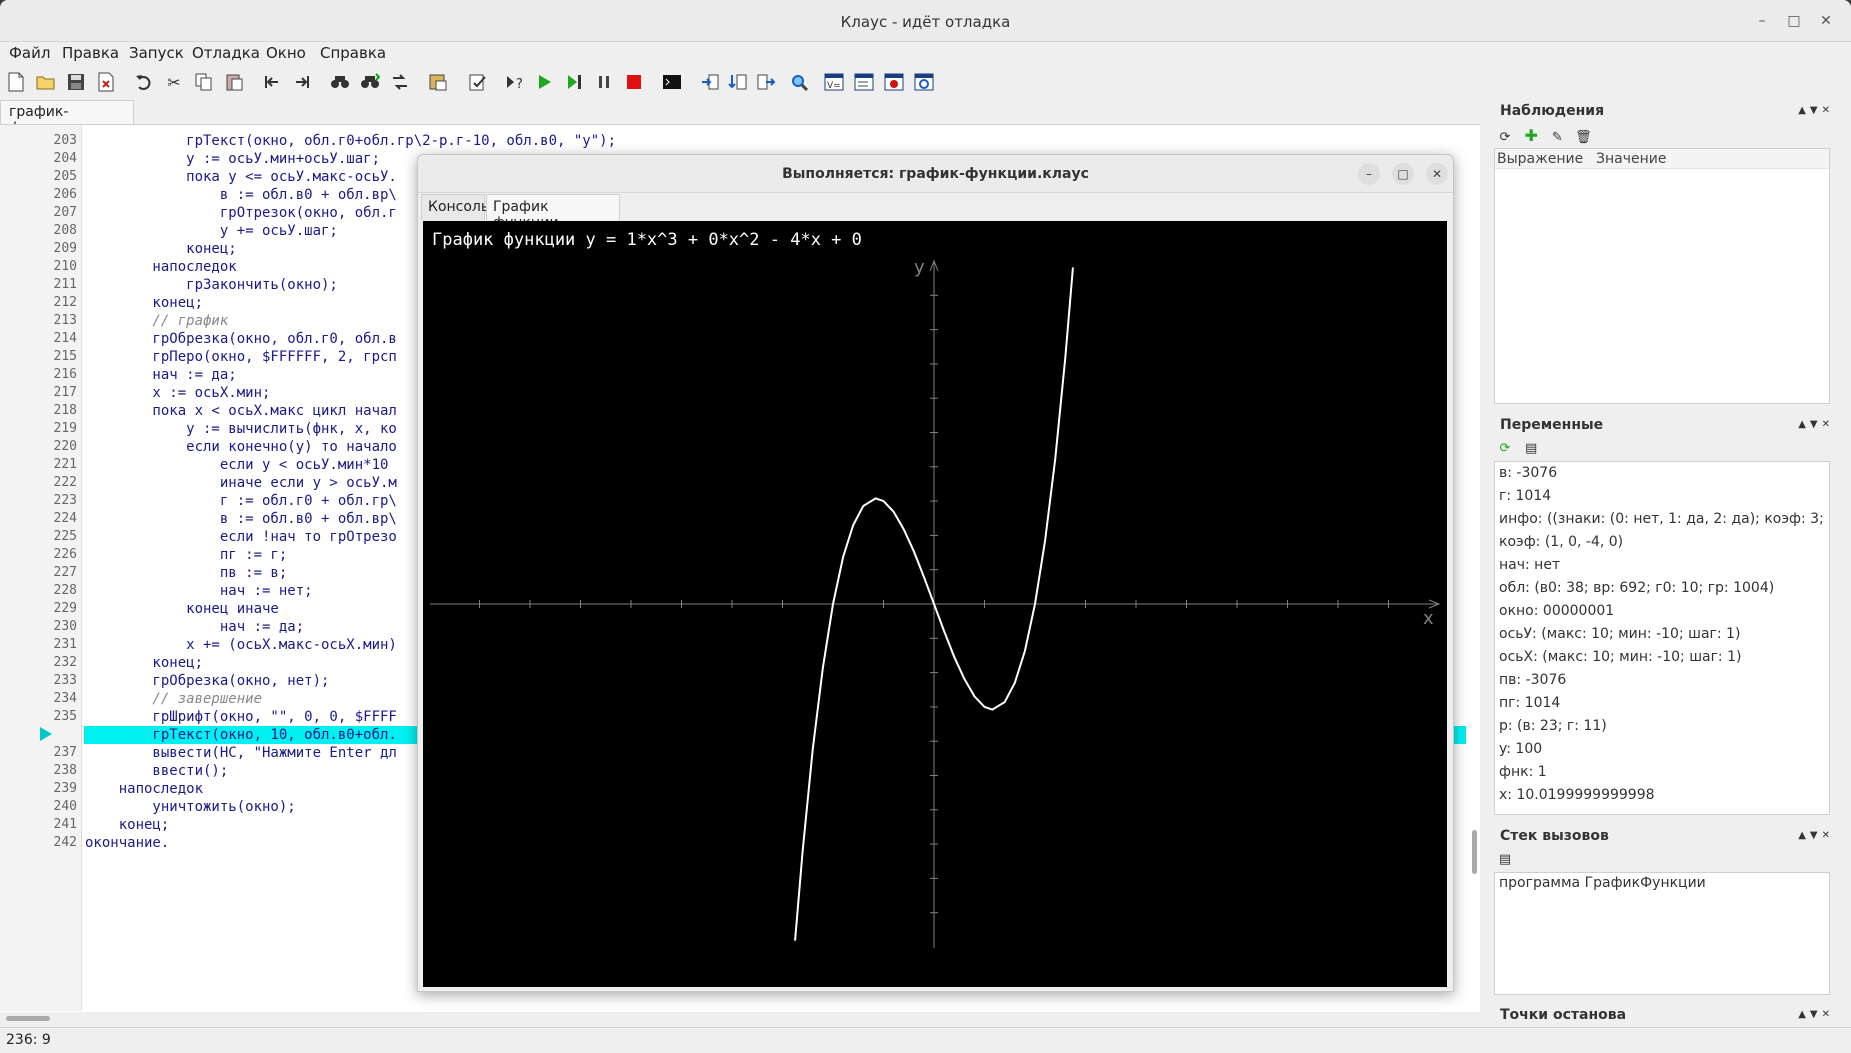 The image size is (1851, 1053). I want to click on code-line: если конечно(y) то начало, so click(241, 447).